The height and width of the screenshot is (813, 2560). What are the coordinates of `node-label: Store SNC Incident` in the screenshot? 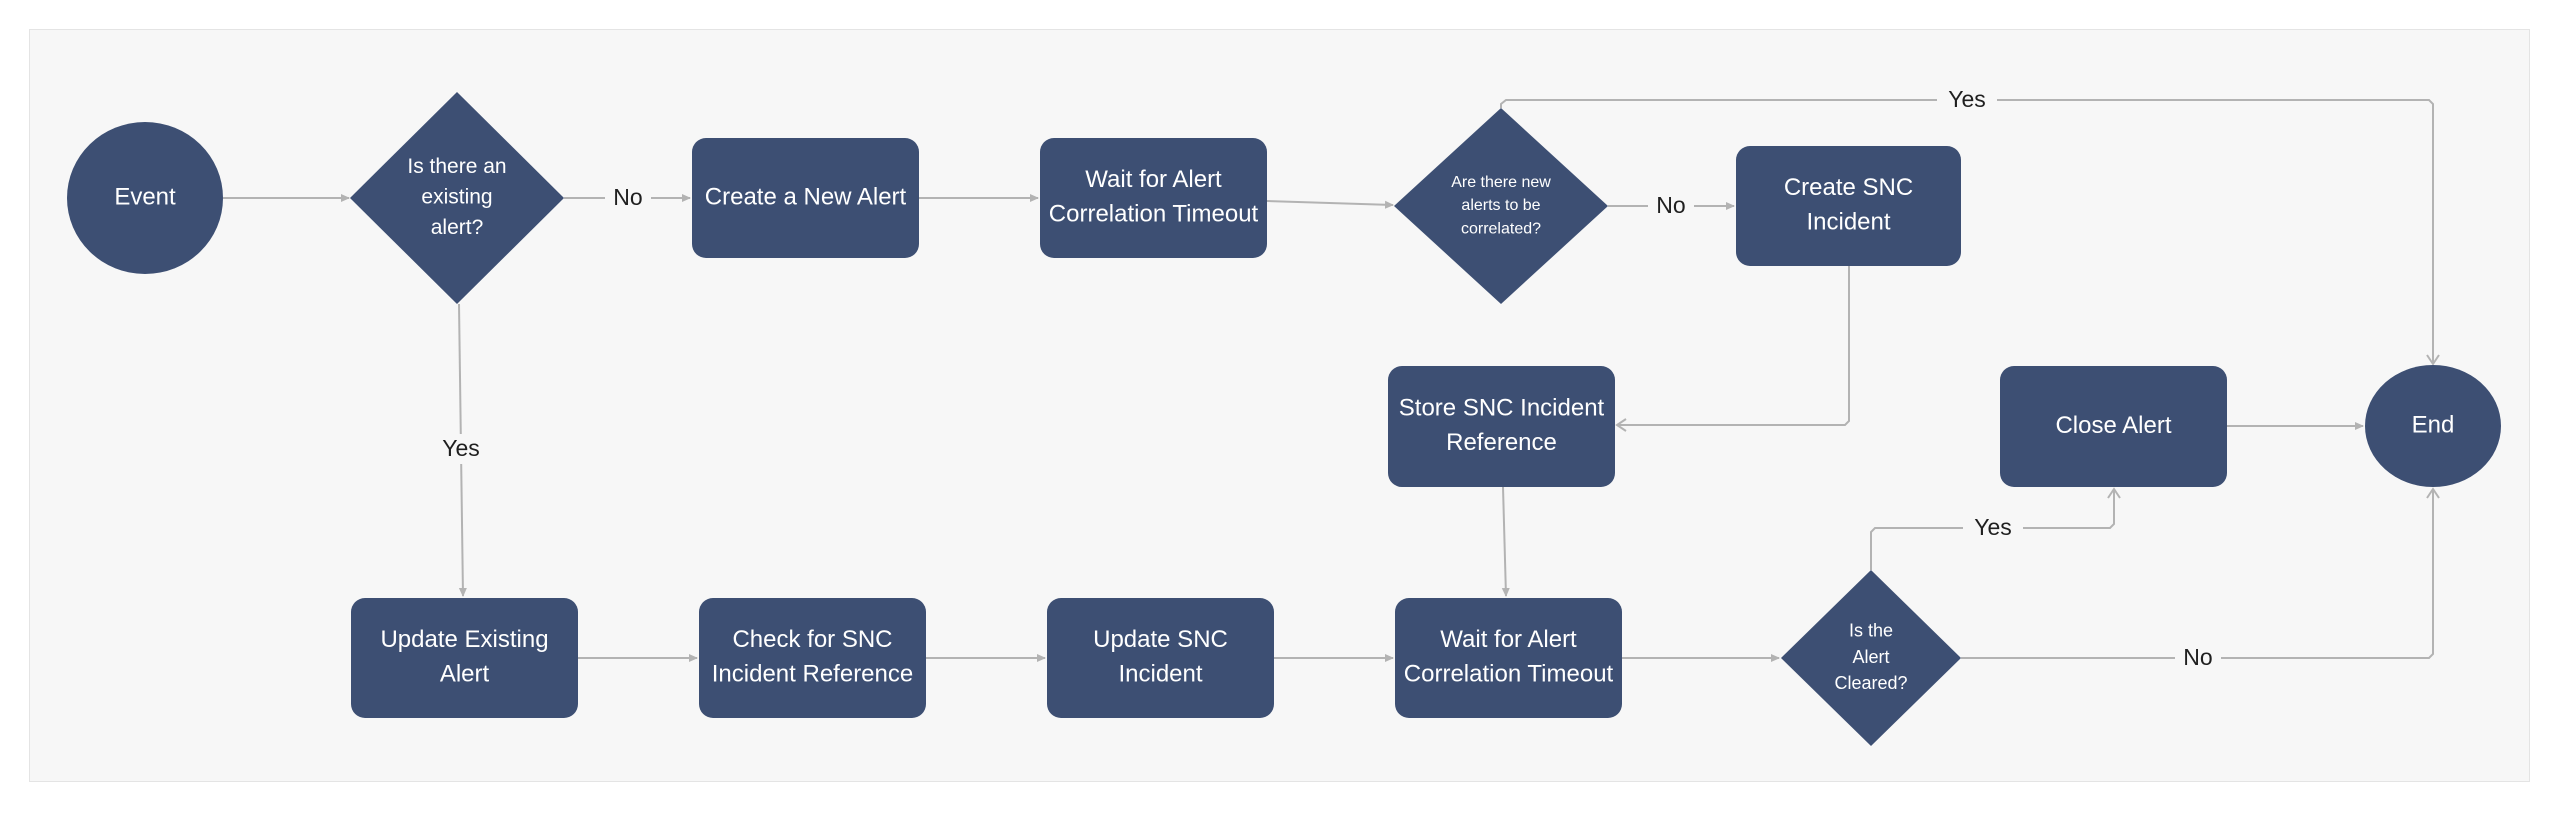 It's located at (1502, 407).